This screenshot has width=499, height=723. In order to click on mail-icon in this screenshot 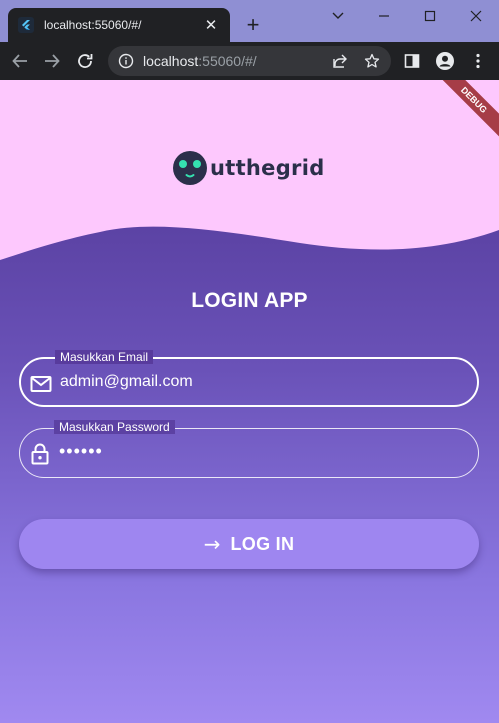, I will do `click(41, 384)`.